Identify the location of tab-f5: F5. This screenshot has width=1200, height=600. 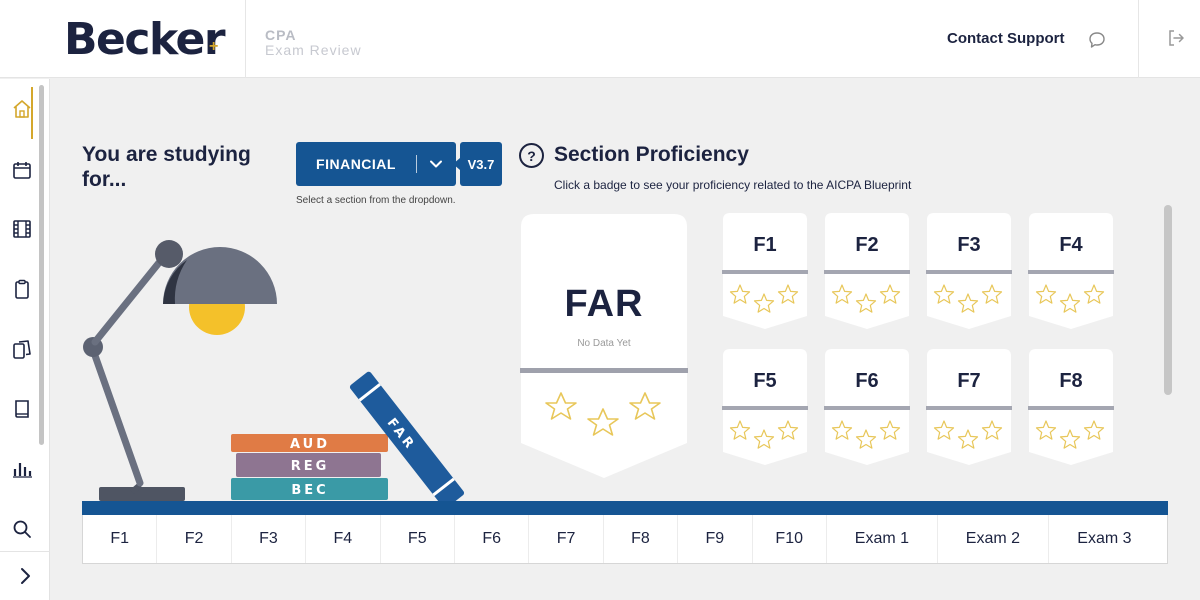
(418, 539).